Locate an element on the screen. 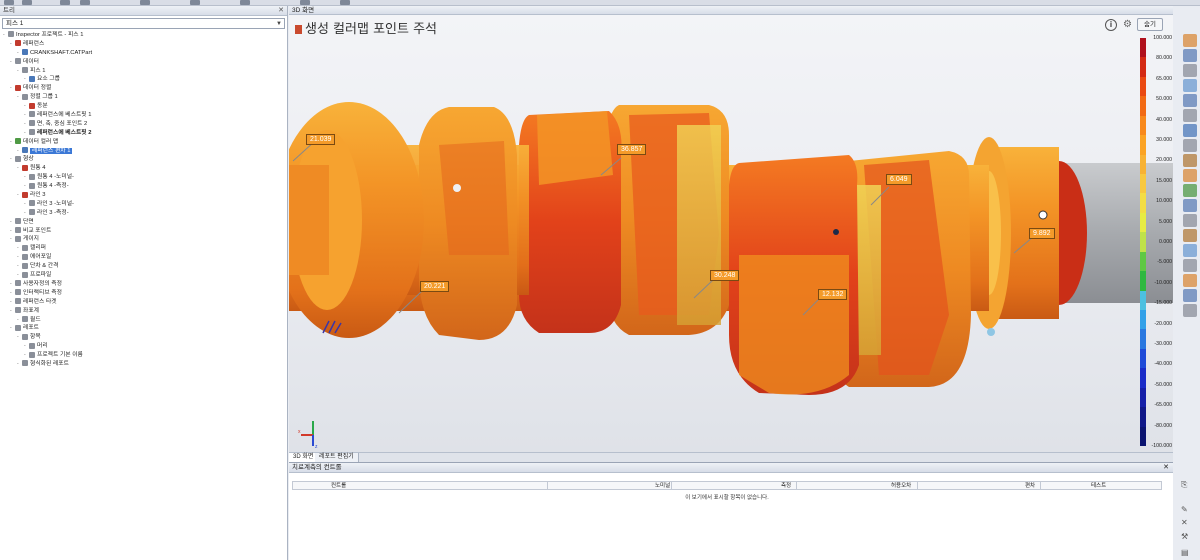 This screenshot has width=1200, height=560. deviation-callout: 6.049 is located at coordinates (899, 179).